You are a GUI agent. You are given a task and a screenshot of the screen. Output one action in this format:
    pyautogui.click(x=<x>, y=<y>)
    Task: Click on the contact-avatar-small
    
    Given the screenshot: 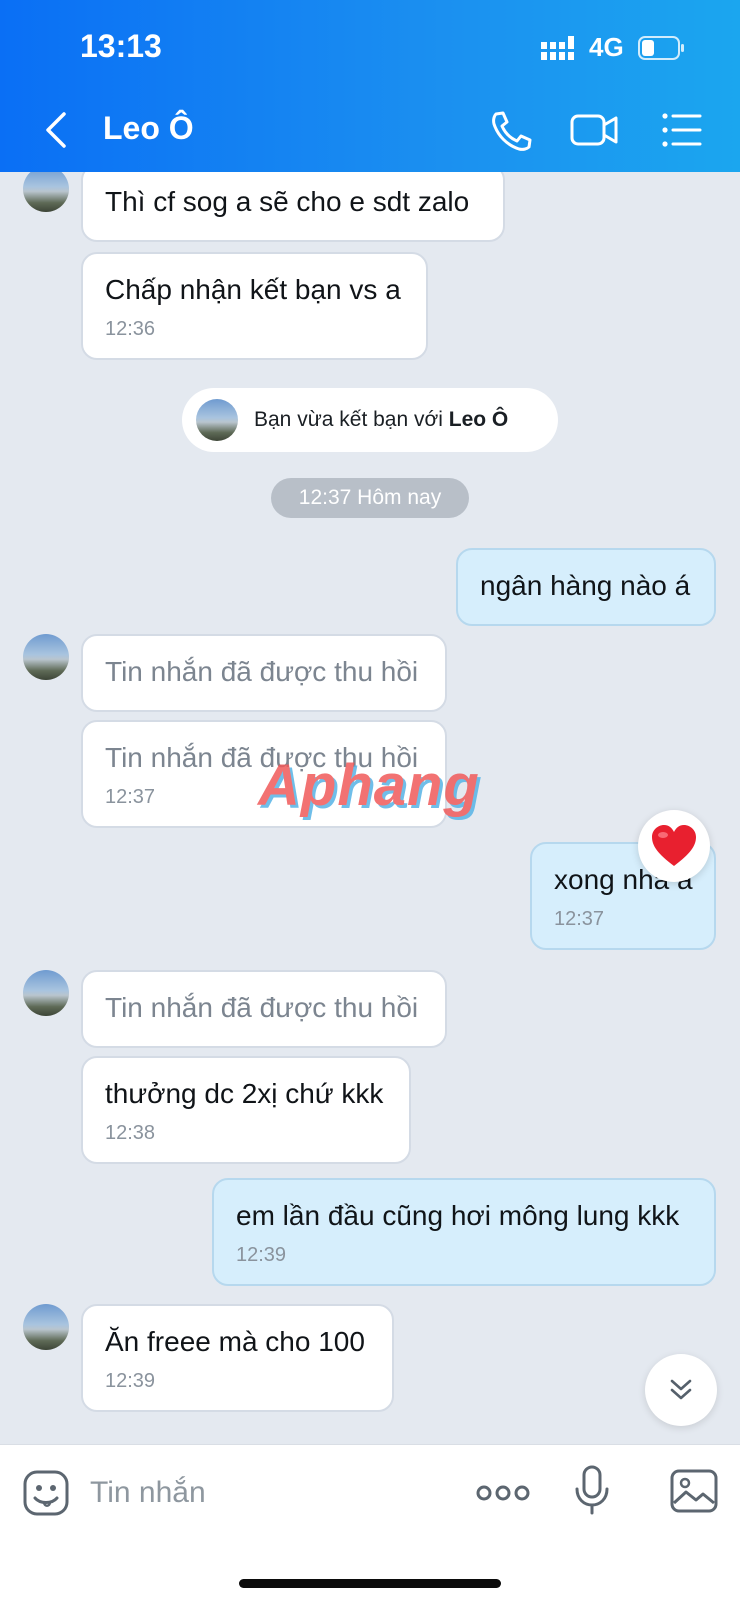 What is the action you would take?
    pyautogui.click(x=217, y=420)
    